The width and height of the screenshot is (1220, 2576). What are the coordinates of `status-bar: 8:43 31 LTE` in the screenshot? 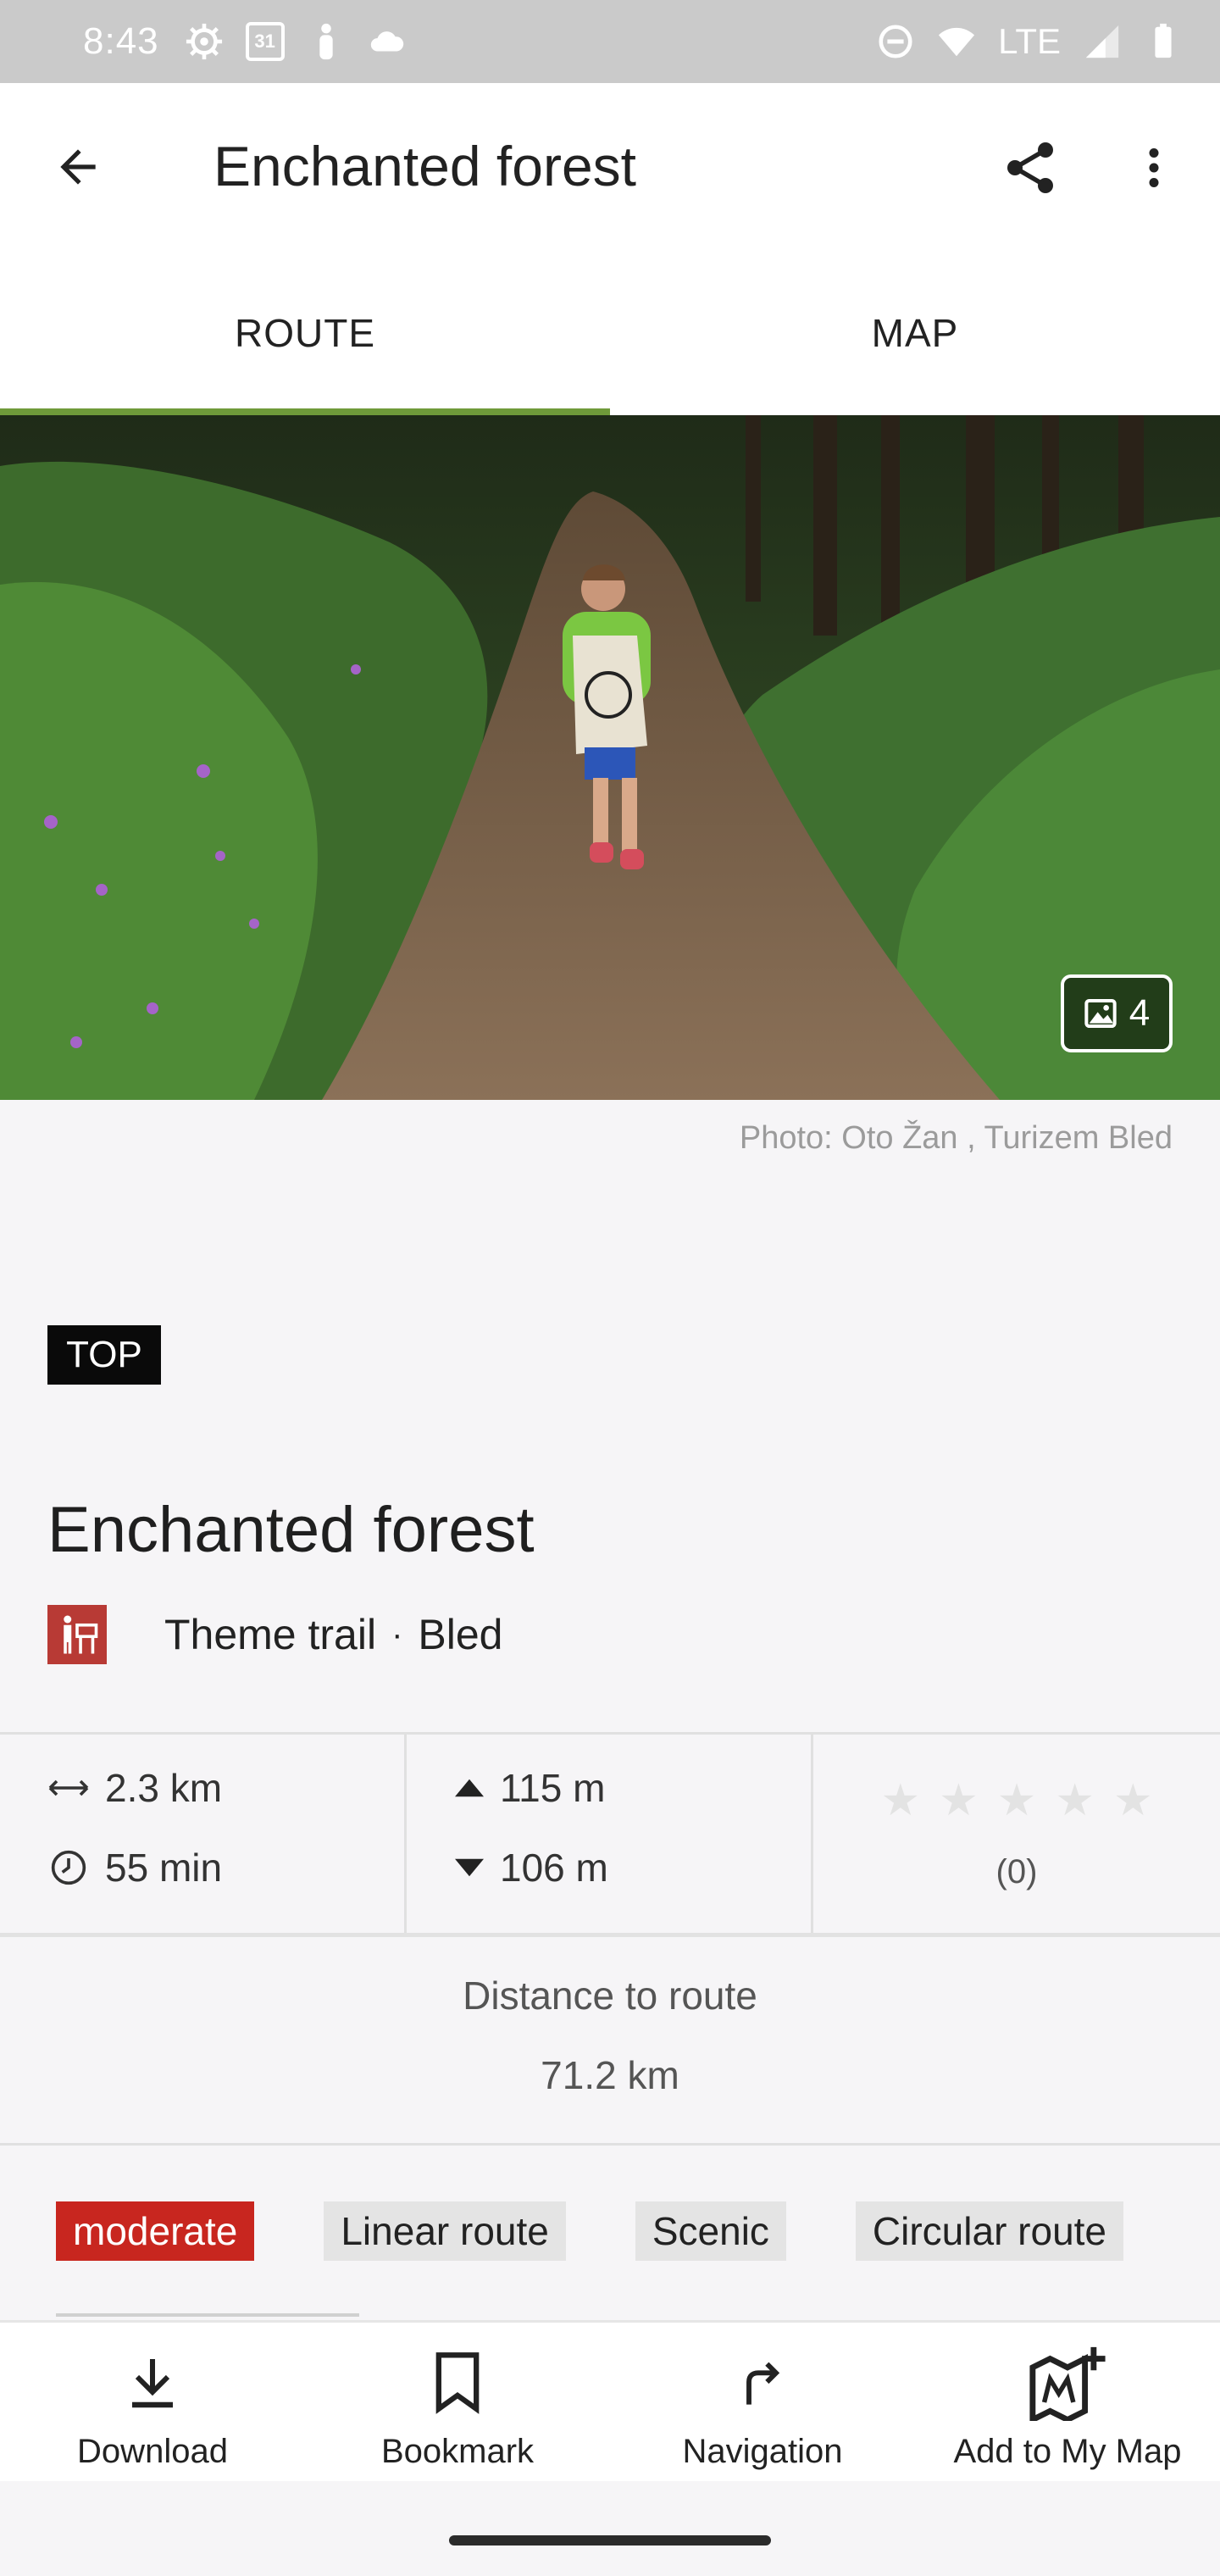 It's located at (610, 41).